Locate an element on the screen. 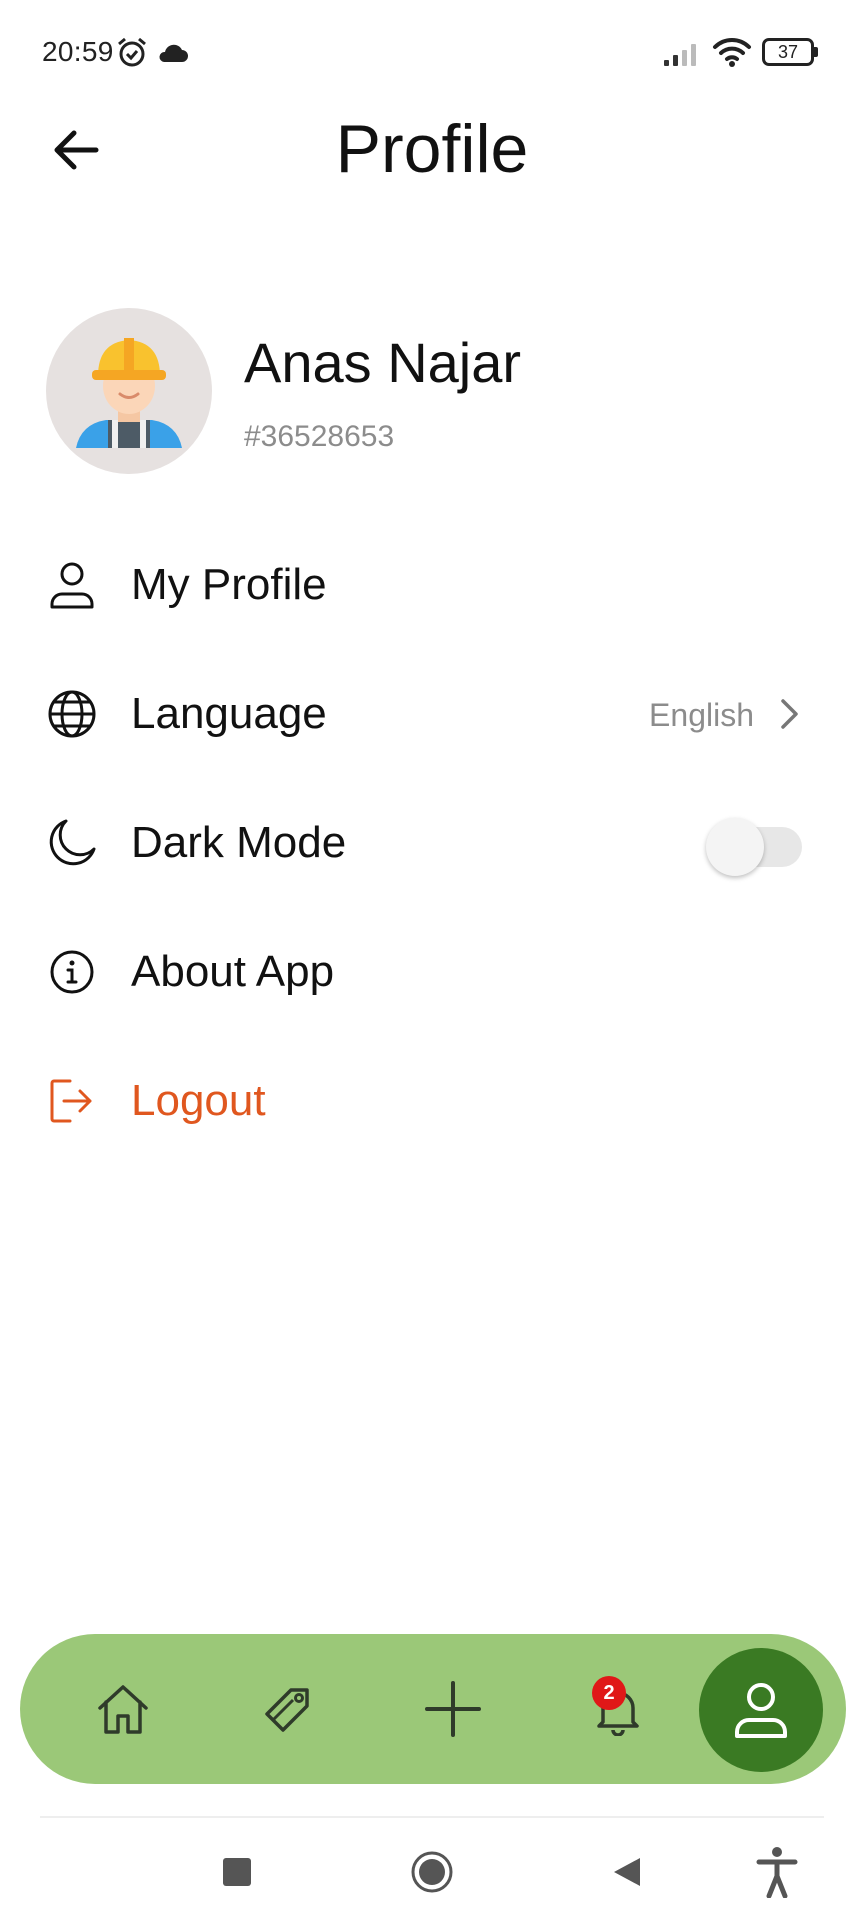  battery-cap is located at coordinates (816, 52).